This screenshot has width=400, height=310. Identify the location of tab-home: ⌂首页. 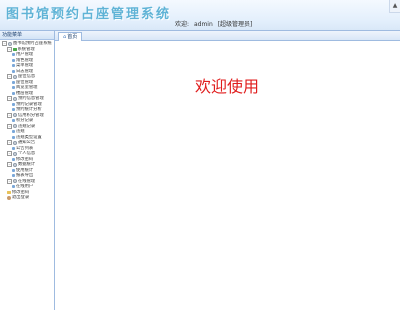
(70, 36).